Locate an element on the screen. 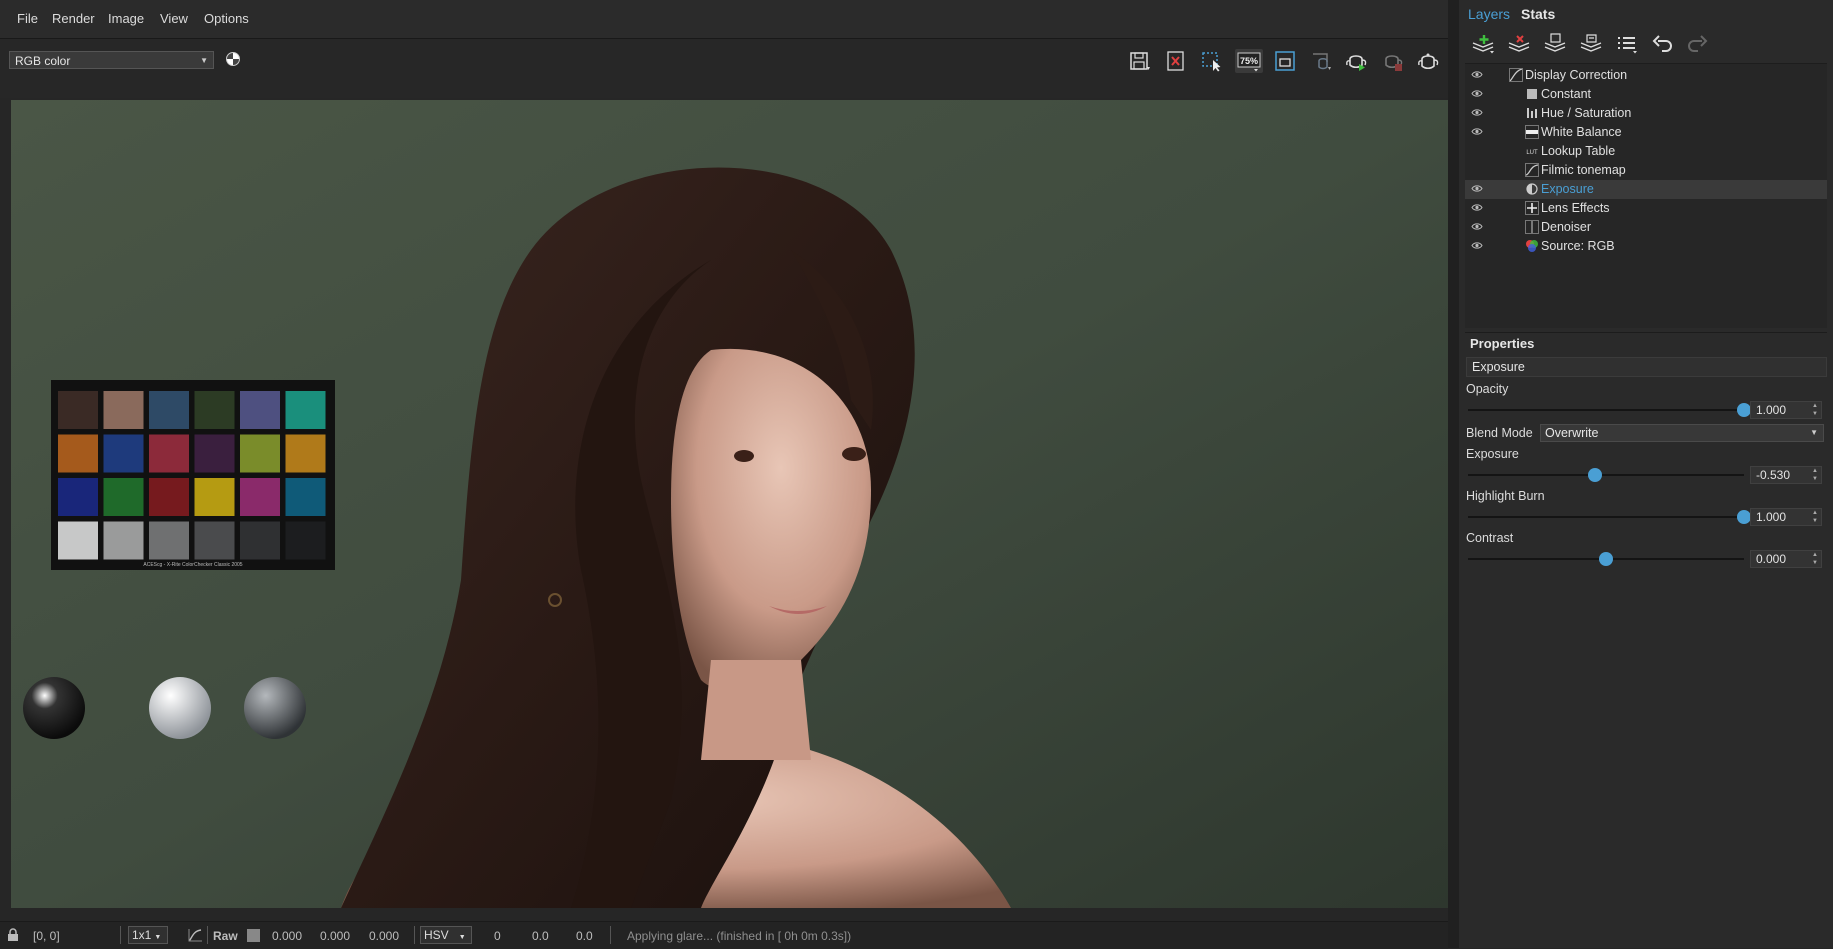 The width and height of the screenshot is (1833, 949). layer-row: Hue / Saturation is located at coordinates (1646, 113).